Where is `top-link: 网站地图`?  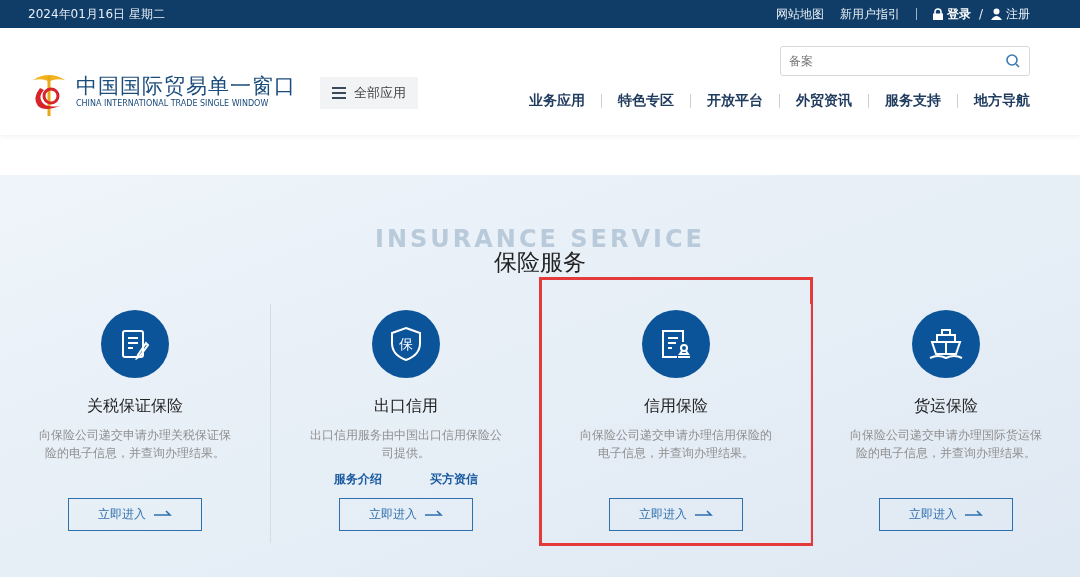
top-link: 网站地图 is located at coordinates (799, 14).